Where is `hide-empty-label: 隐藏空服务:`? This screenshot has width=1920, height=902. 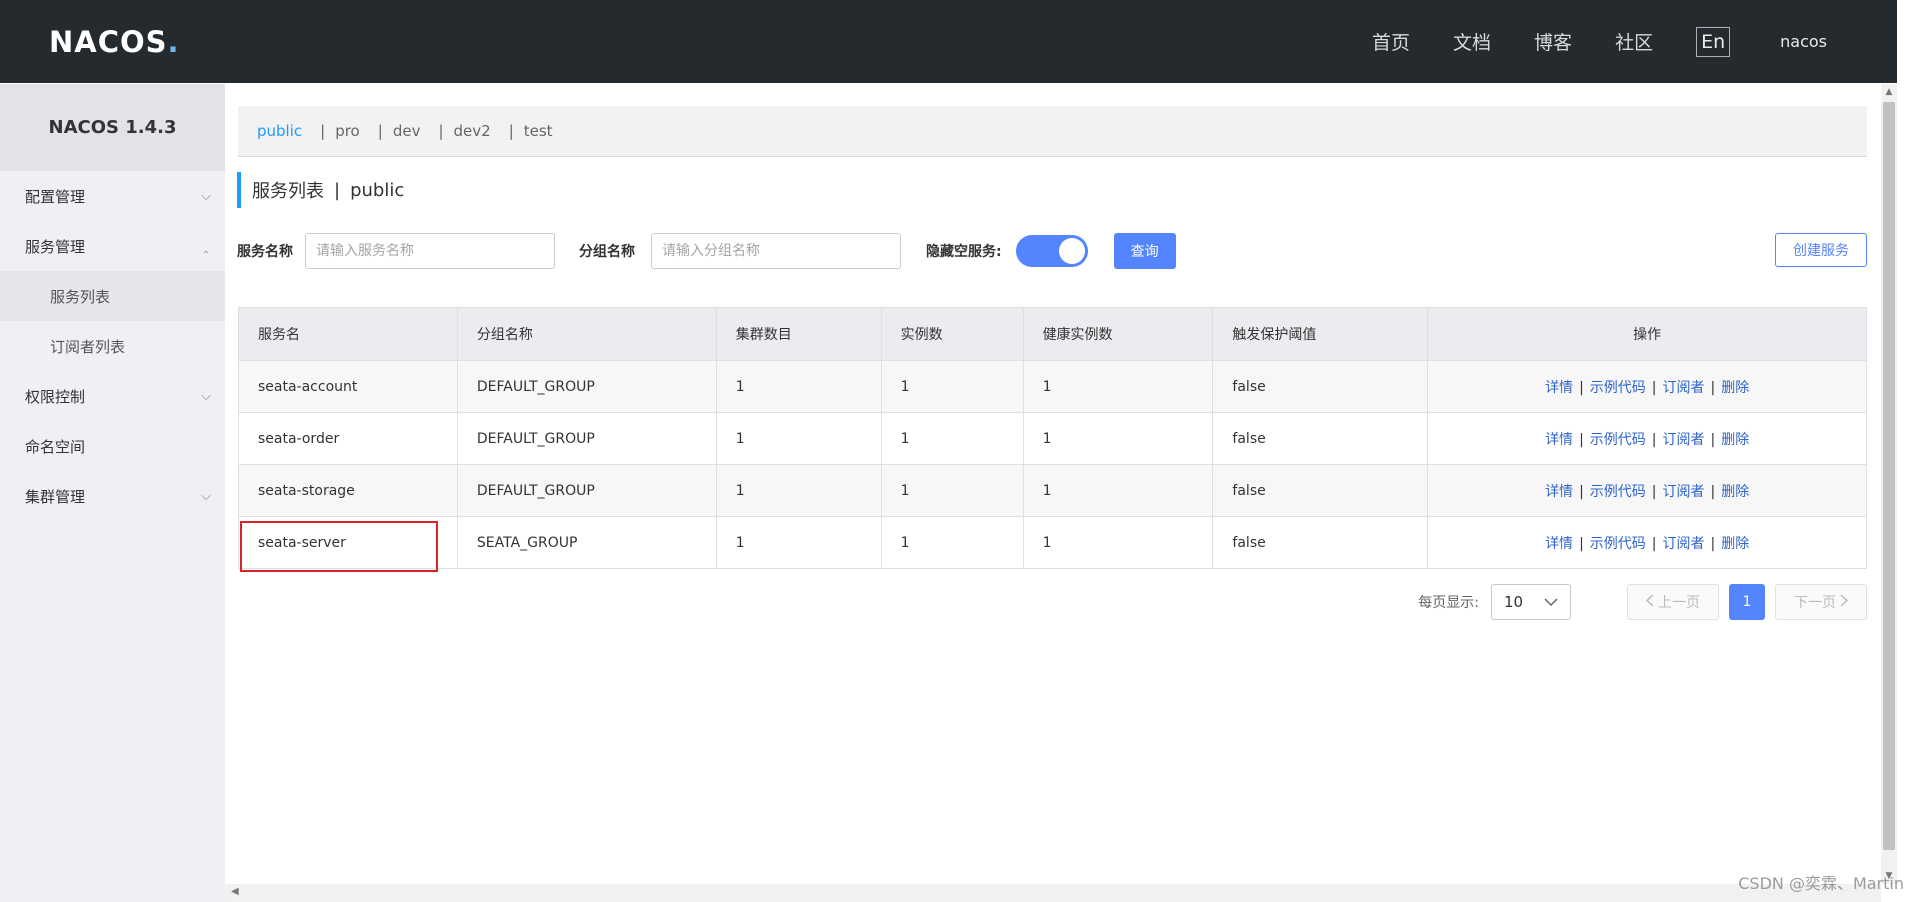 hide-empty-label: 隐藏空服务: is located at coordinates (964, 252).